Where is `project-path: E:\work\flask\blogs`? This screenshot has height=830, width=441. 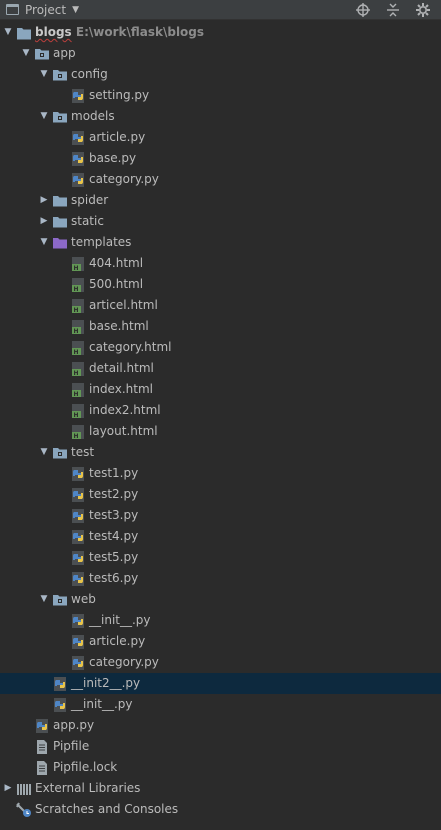 project-path: E:\work\flask\blogs is located at coordinates (138, 32).